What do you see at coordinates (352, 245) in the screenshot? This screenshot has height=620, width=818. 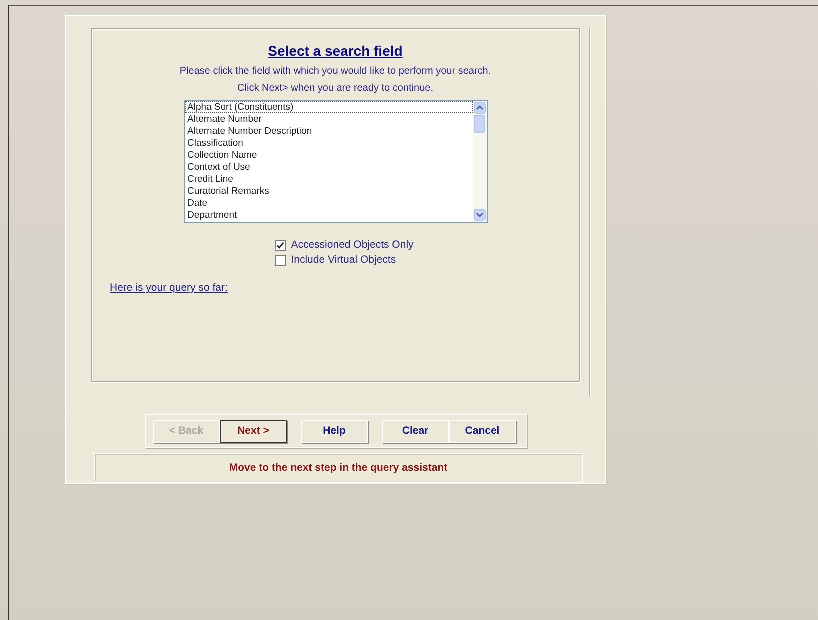 I see `checkbox-label: Accessioned Objects Only` at bounding box center [352, 245].